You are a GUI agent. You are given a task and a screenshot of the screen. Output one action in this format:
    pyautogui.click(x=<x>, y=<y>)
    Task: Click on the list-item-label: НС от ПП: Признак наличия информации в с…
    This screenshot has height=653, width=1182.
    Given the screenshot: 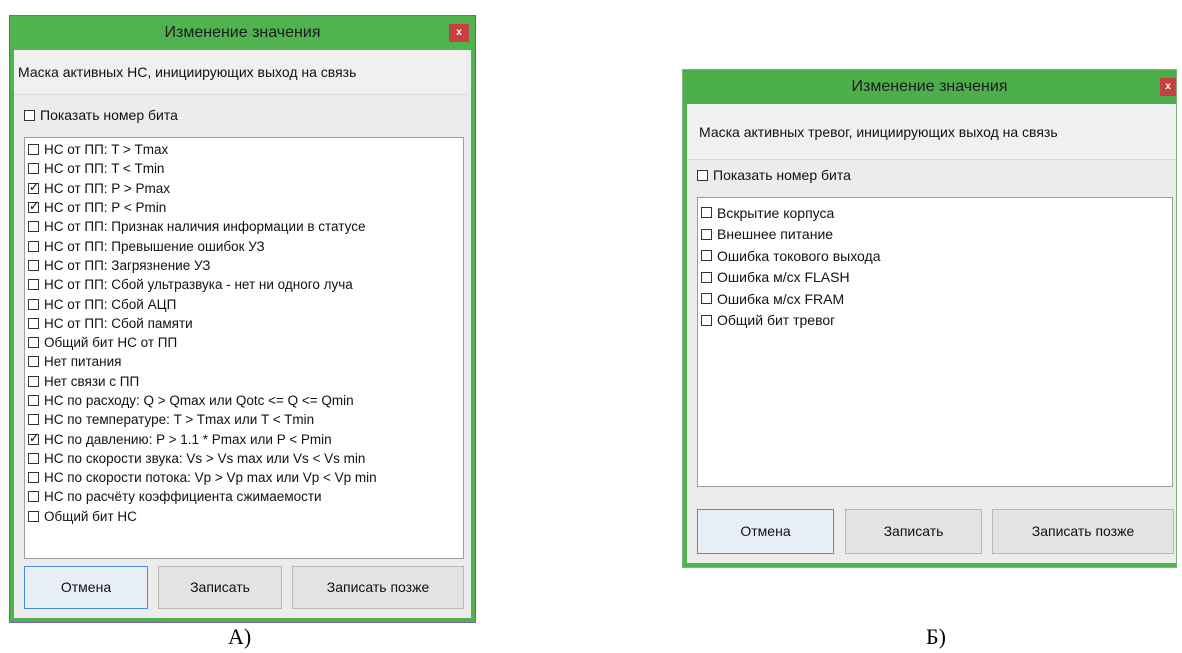 What is the action you would take?
    pyautogui.click(x=205, y=227)
    